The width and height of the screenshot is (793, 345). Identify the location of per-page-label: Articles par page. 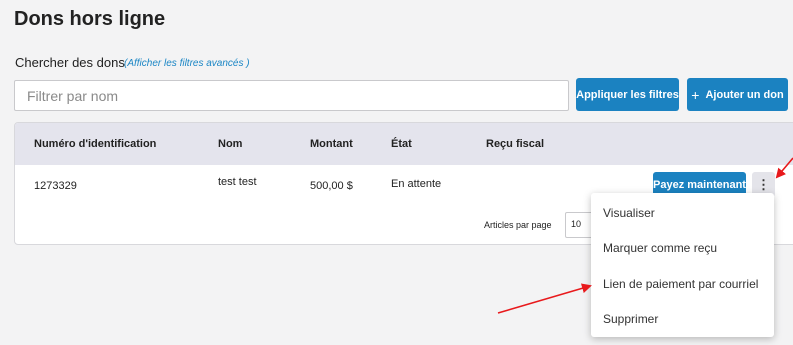
(518, 225).